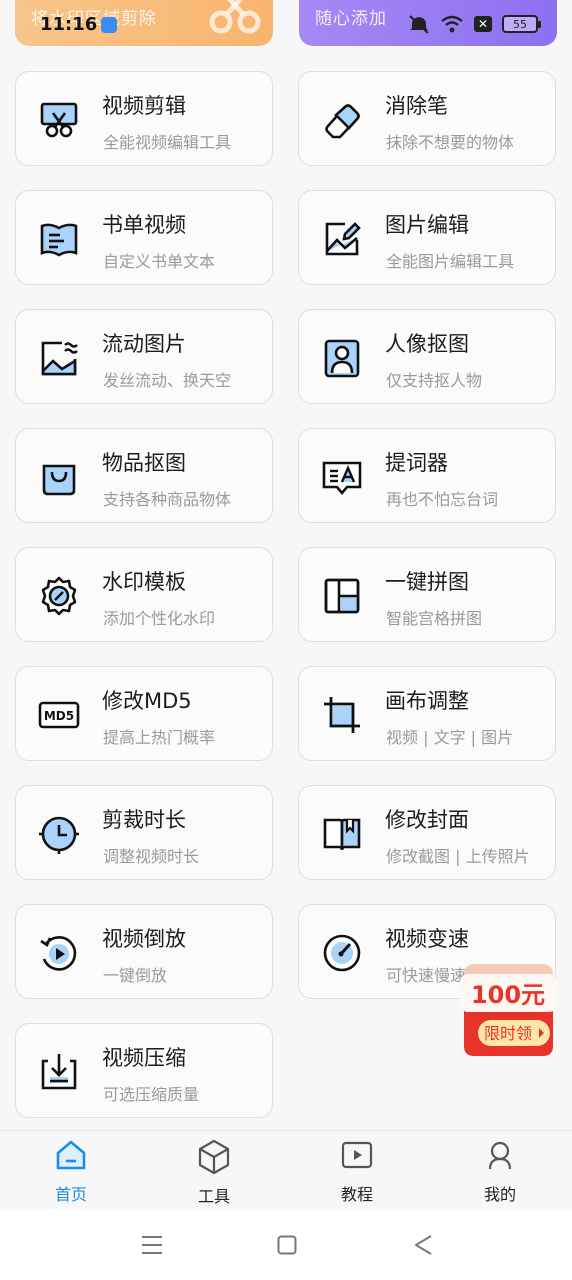  I want to click on card-subtitle: 智能宫格拼图, so click(434, 618).